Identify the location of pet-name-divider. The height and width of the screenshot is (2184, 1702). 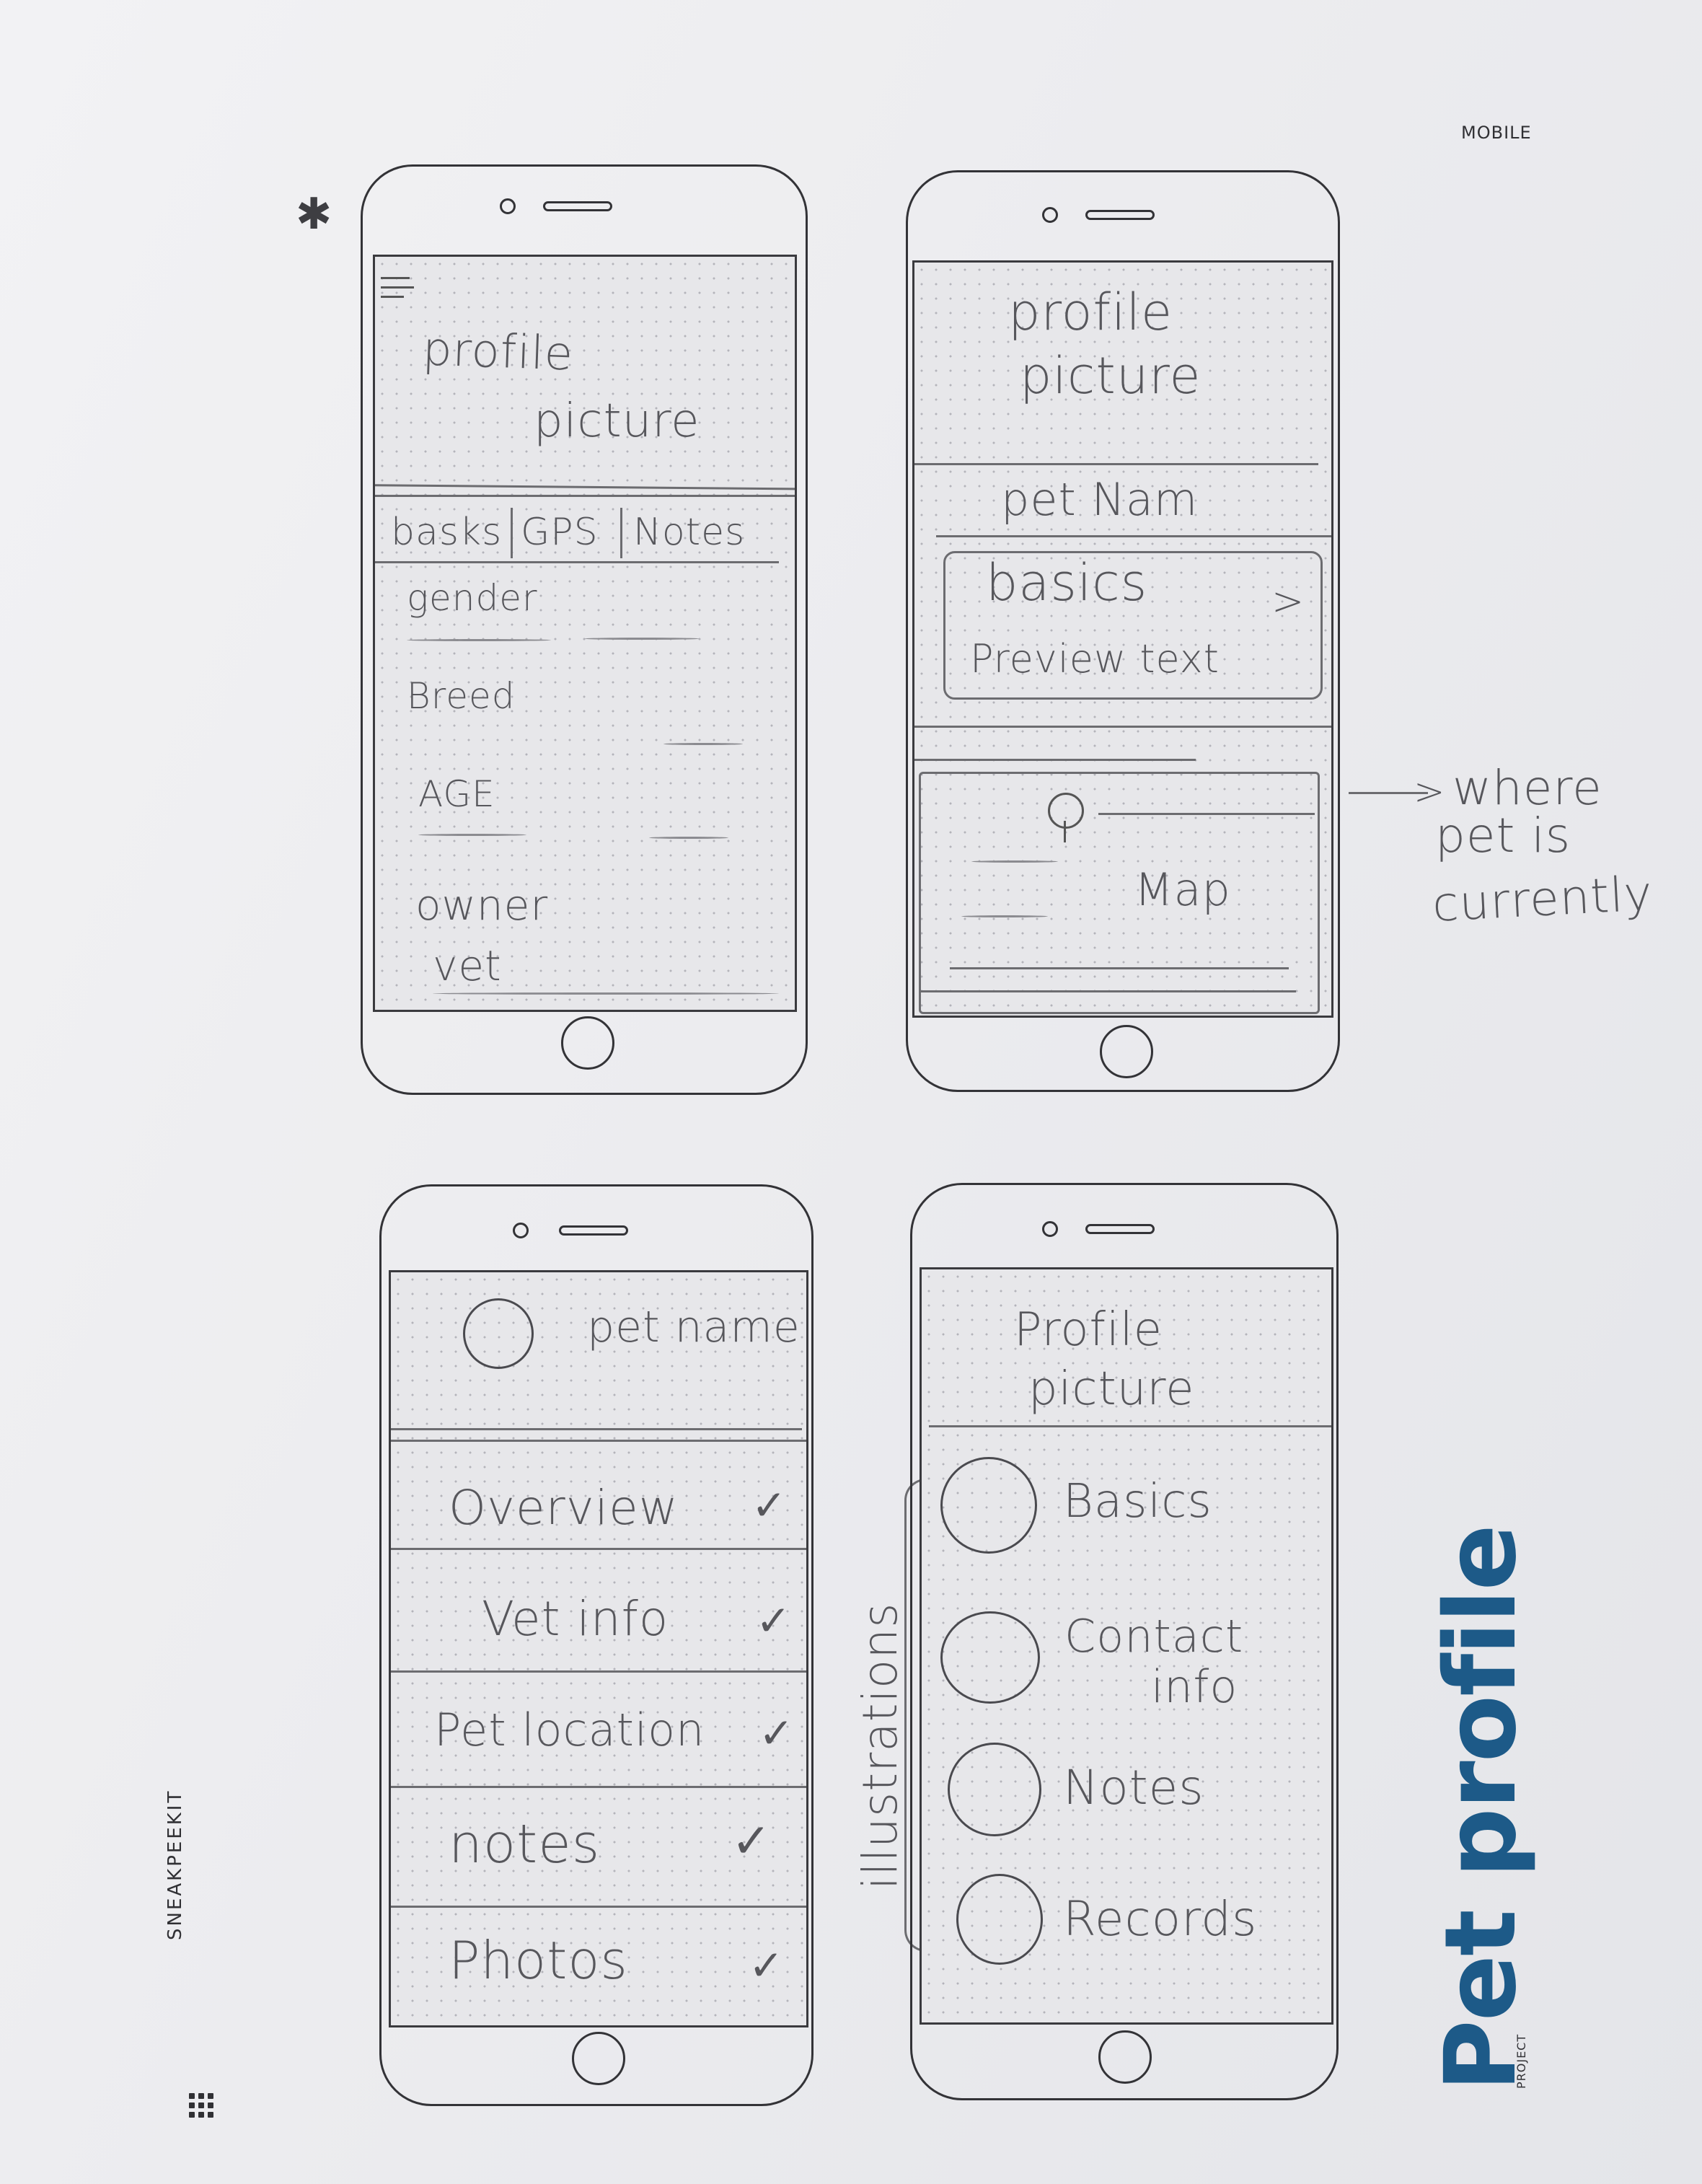
(1133, 536).